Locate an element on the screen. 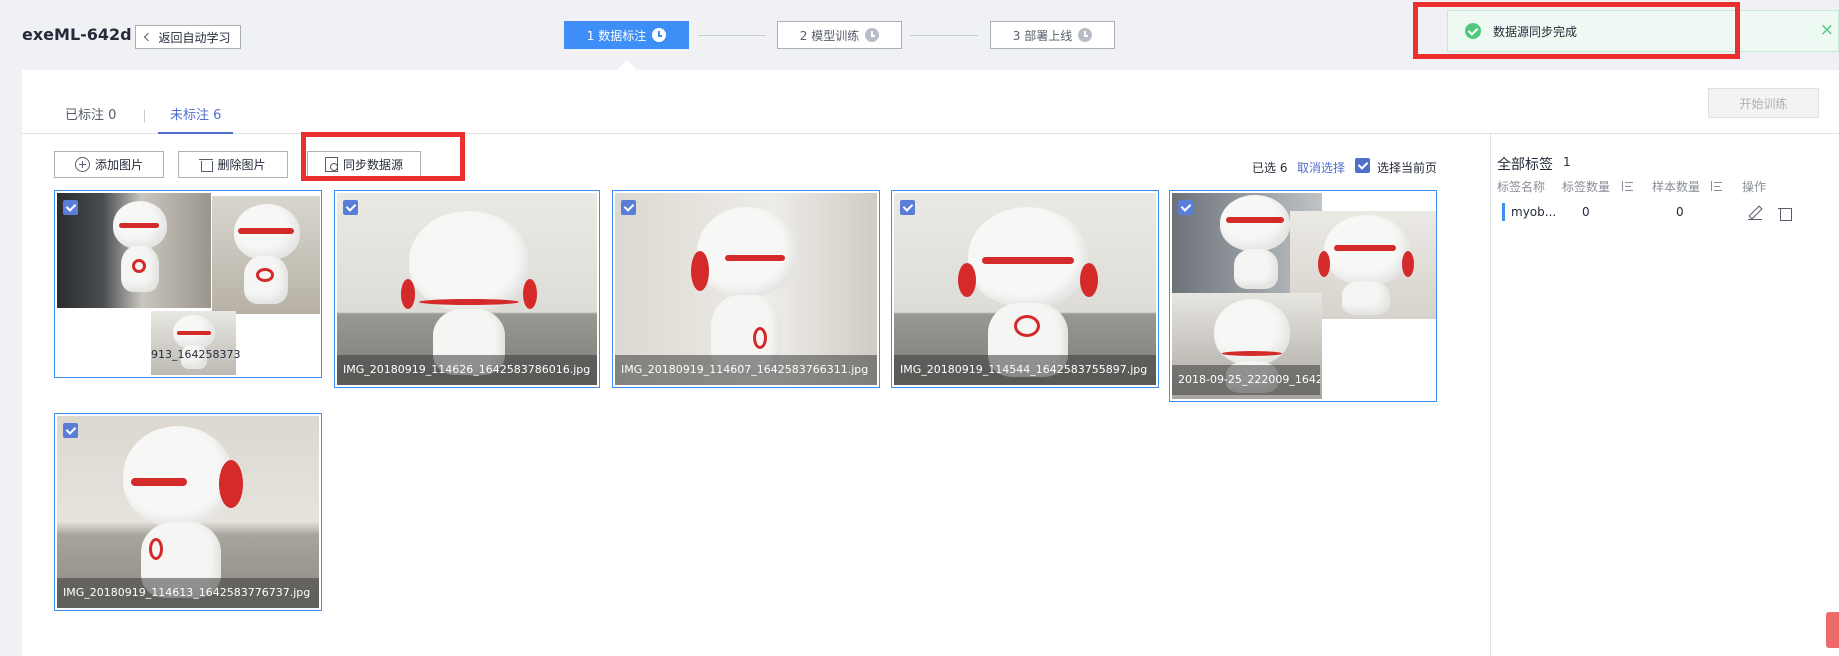  image-card: IMG_20180919_114544_1642583755897.jpg is located at coordinates (1025, 289).